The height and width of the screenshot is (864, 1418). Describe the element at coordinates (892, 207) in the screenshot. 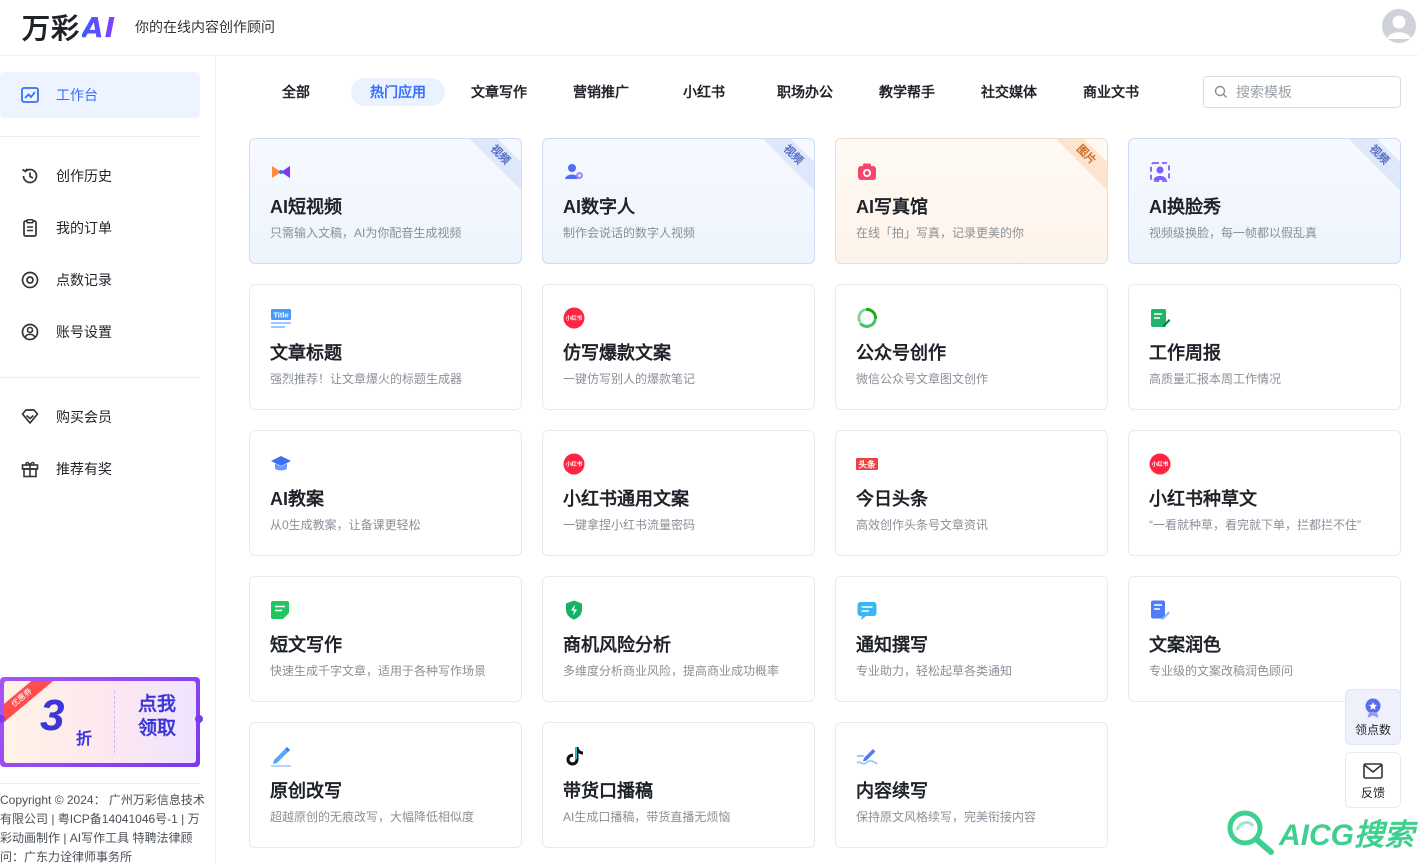

I see `card-title: AI写真馆` at that location.